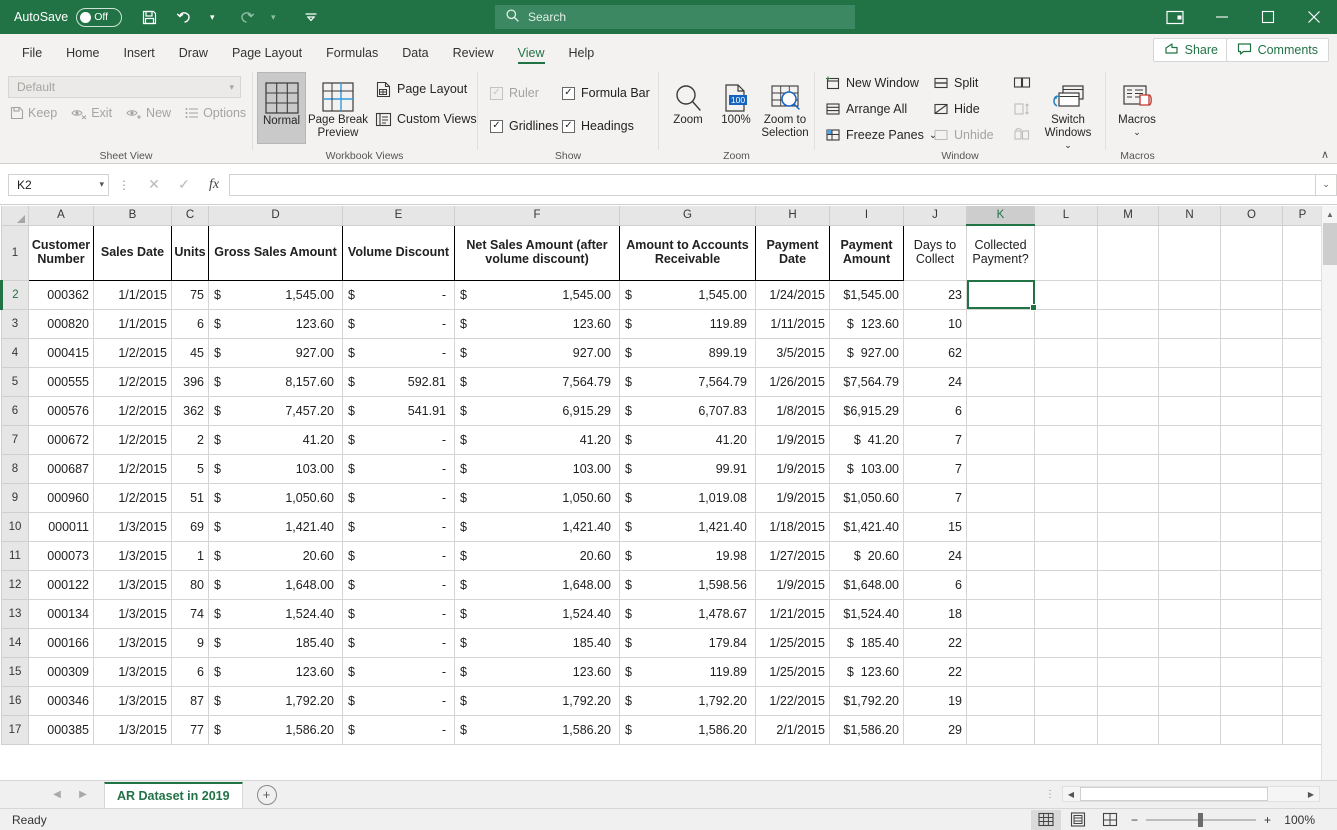  What do you see at coordinates (1251, 527) in the screenshot?
I see `cell-O10` at bounding box center [1251, 527].